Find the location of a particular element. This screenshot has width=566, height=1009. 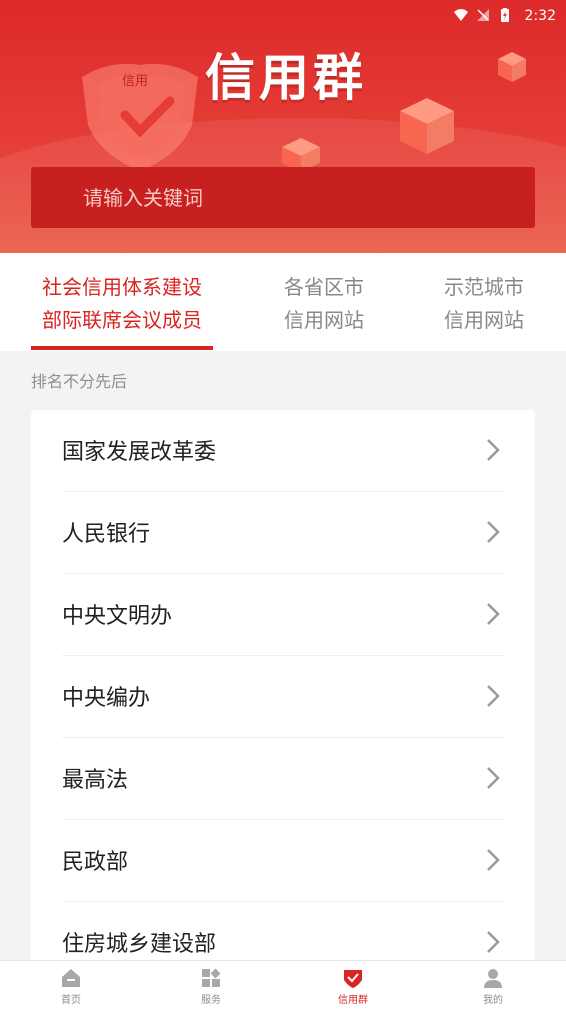

list-item: 国家发展改革委 is located at coordinates (283, 451).